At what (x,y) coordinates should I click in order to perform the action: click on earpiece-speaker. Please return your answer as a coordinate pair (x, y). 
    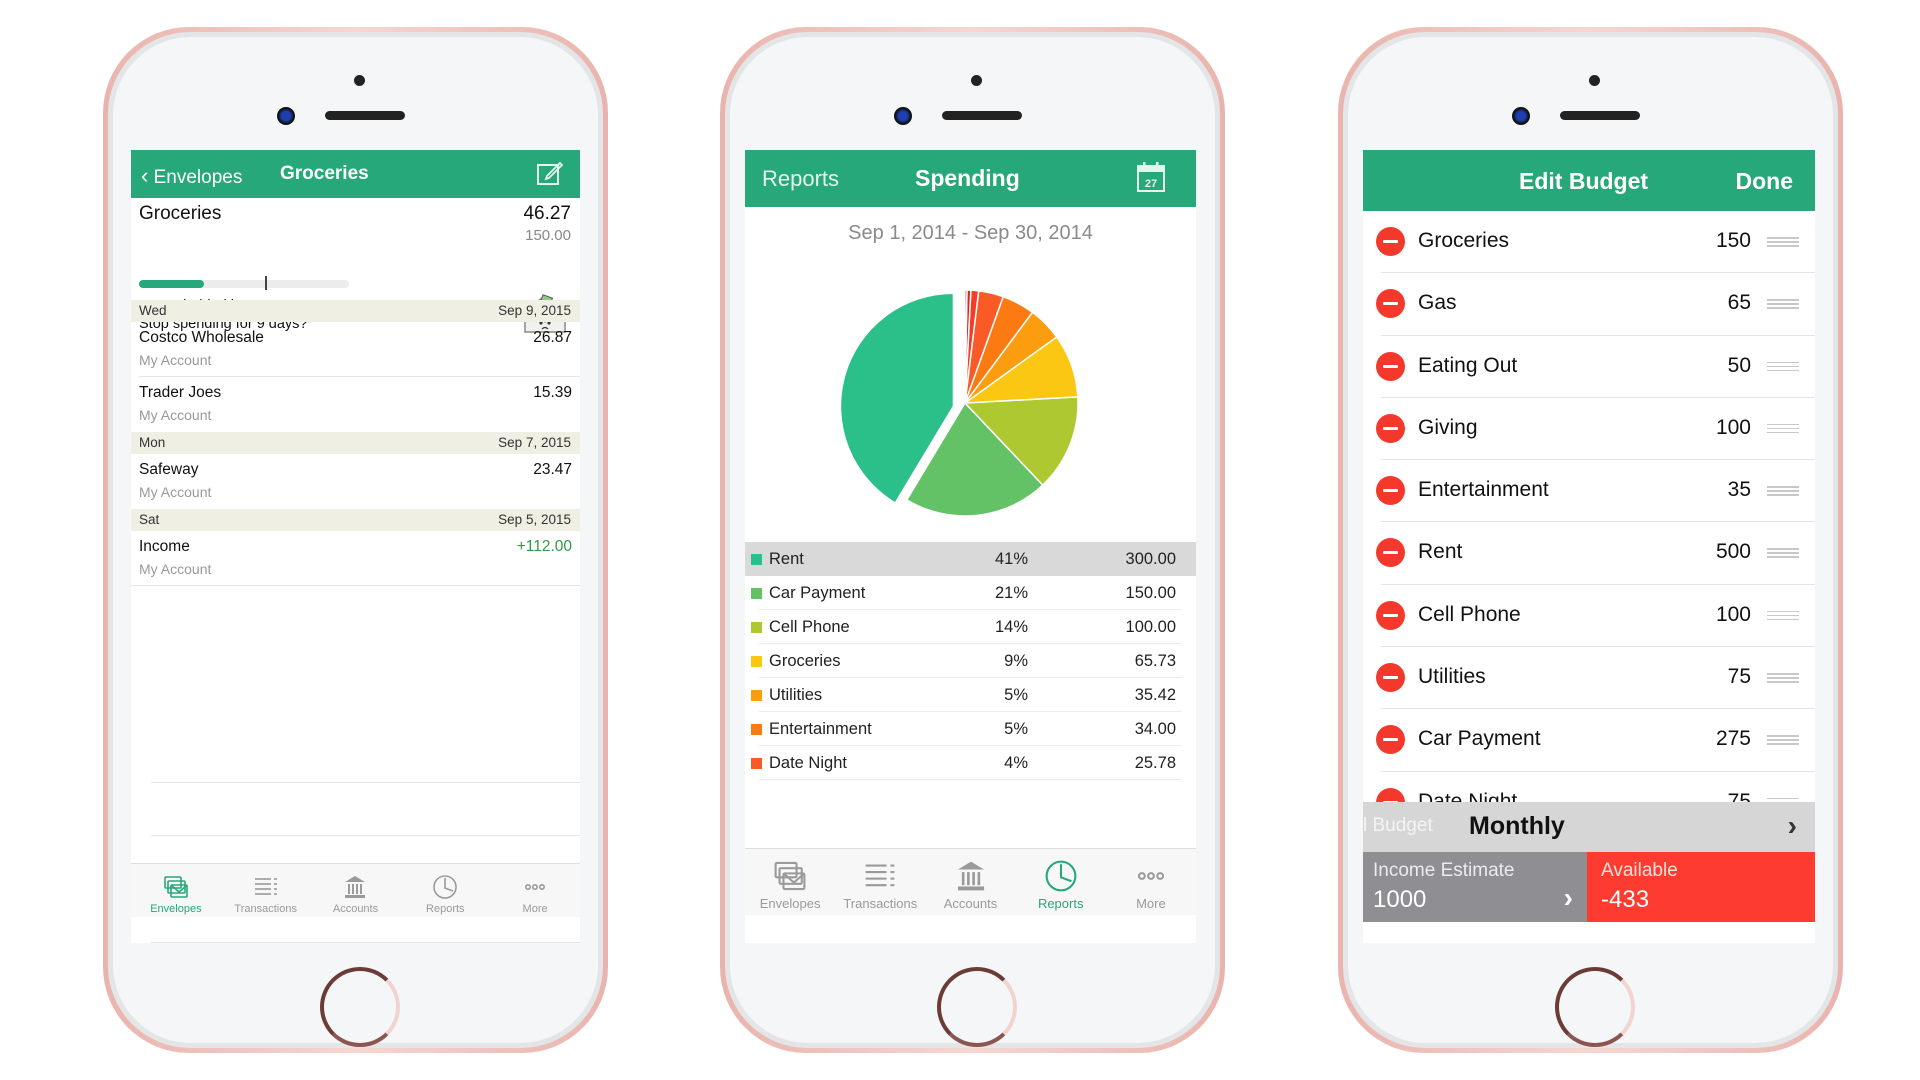
    Looking at the image, I should click on (365, 115).